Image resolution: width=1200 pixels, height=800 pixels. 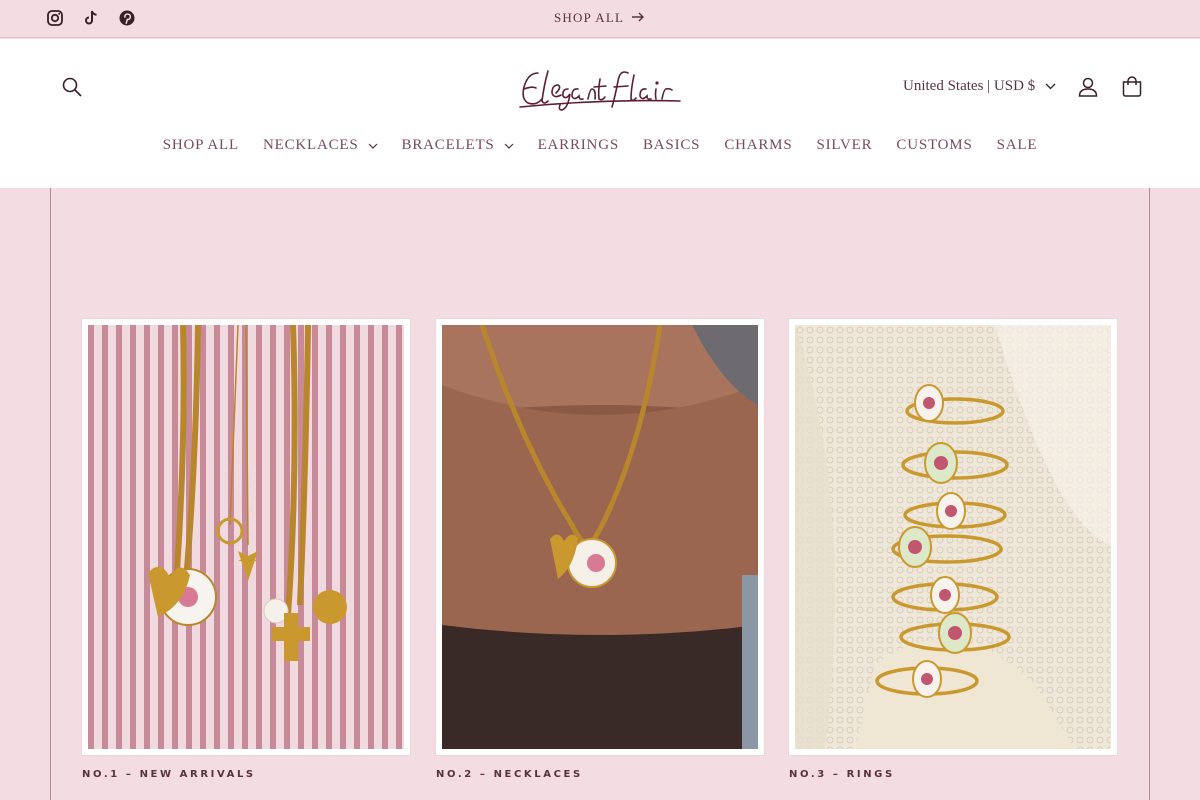 I want to click on announcement-bar: SHOP ALL, so click(x=600, y=19).